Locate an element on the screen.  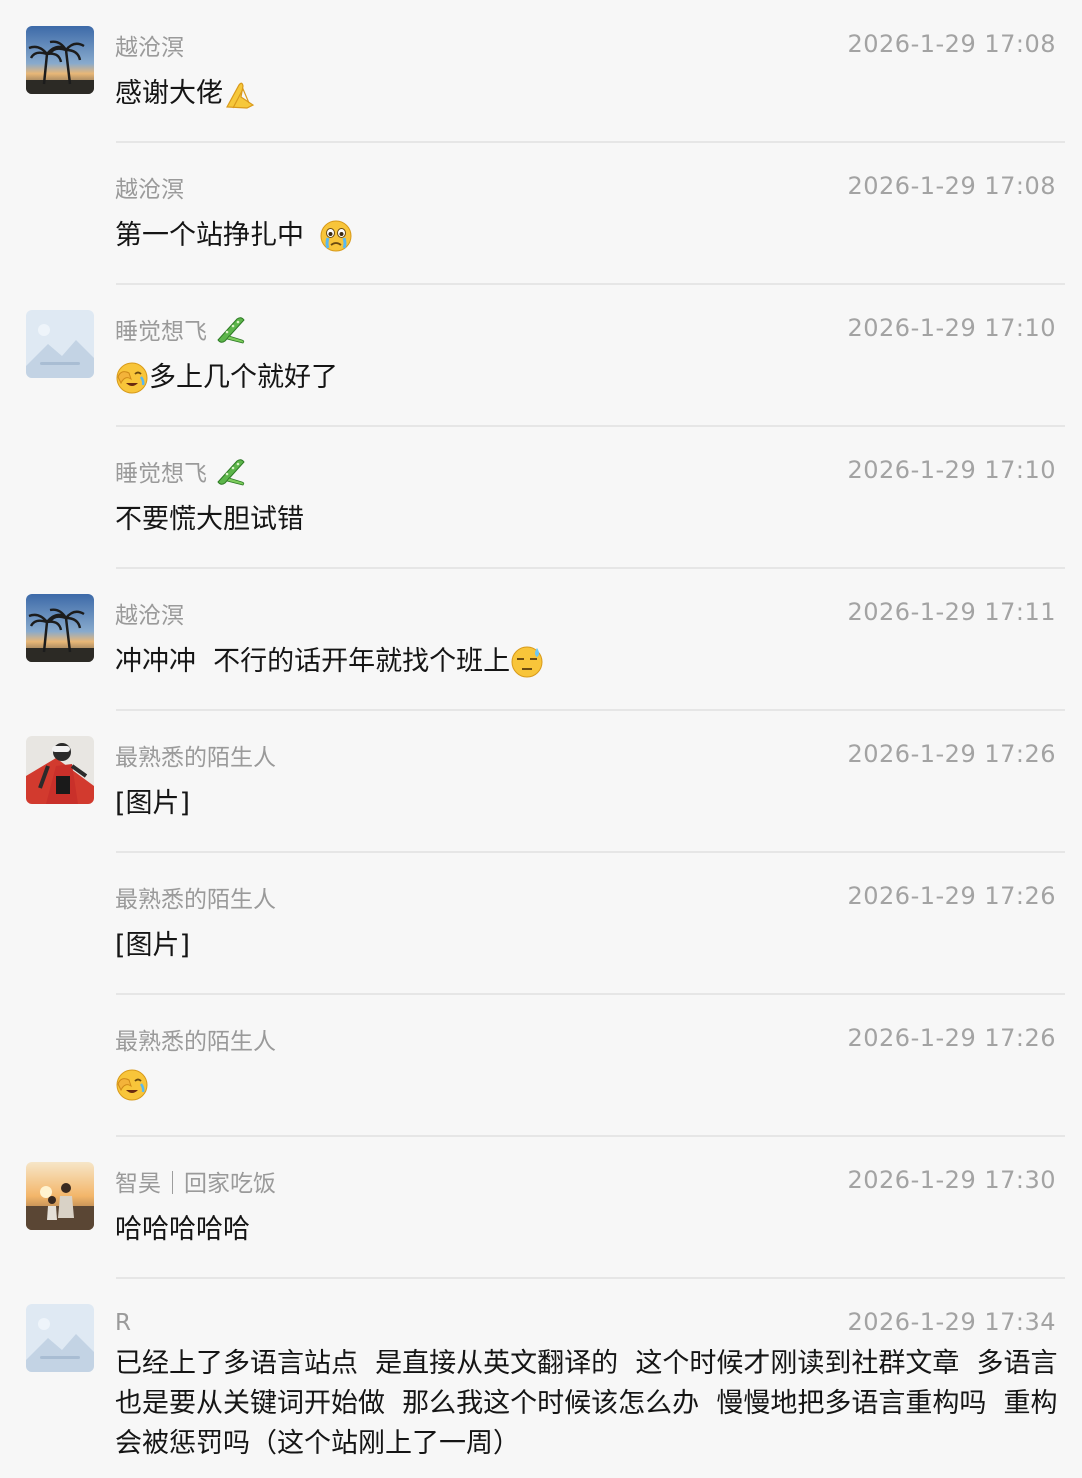
message-item: 越沧溟 2026-1-29 17:08 第一个站挣扎中 is located at coordinates (541, 213).